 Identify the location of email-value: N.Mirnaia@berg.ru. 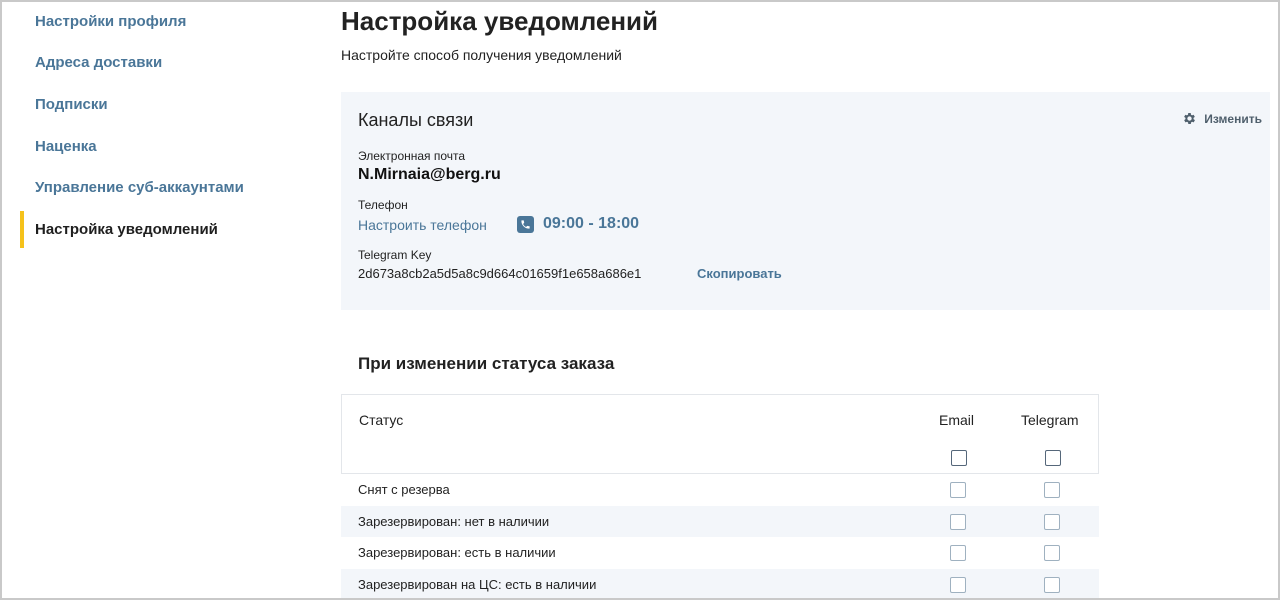
(429, 174).